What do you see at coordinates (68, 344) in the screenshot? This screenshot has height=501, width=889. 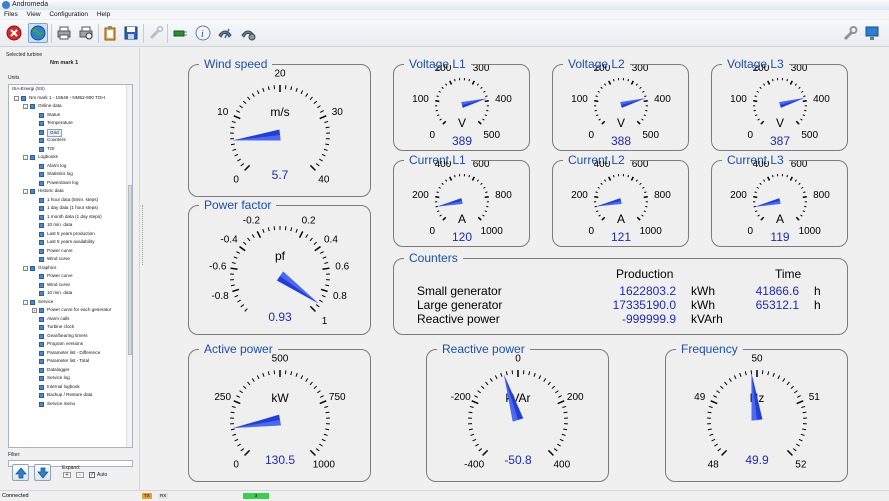 I see `tree-item: Program versions` at bounding box center [68, 344].